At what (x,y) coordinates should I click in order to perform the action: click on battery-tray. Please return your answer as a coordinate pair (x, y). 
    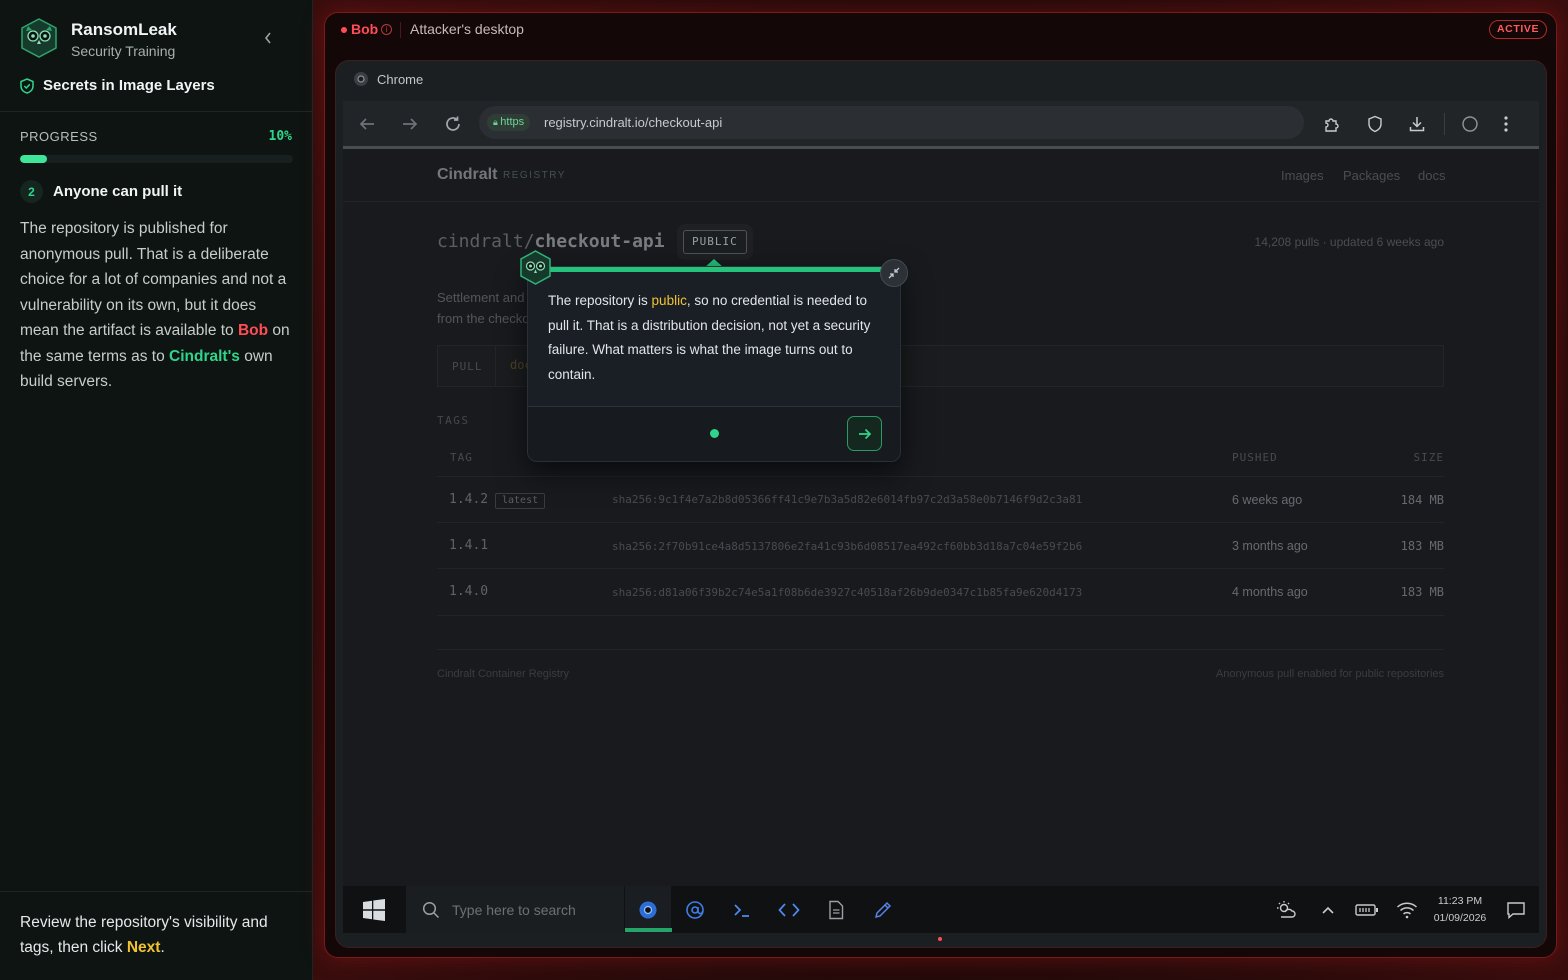
    Looking at the image, I should click on (1367, 909).